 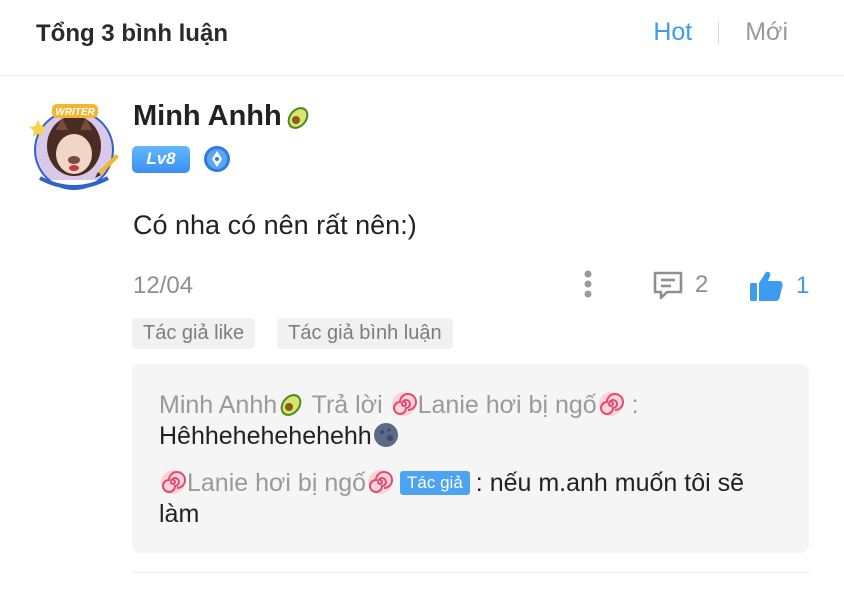 What do you see at coordinates (668, 285) in the screenshot?
I see `comment-icon` at bounding box center [668, 285].